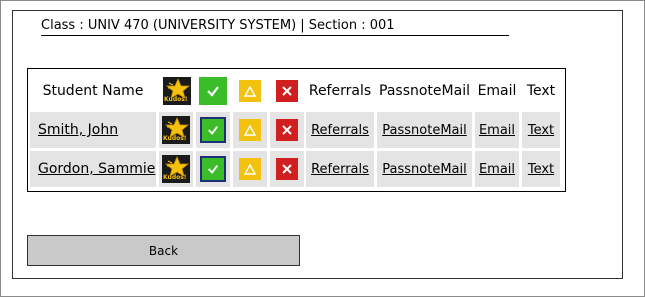 This screenshot has height=297, width=645. What do you see at coordinates (424, 91) in the screenshot?
I see `column-header-passnotemail: PassnoteMail` at bounding box center [424, 91].